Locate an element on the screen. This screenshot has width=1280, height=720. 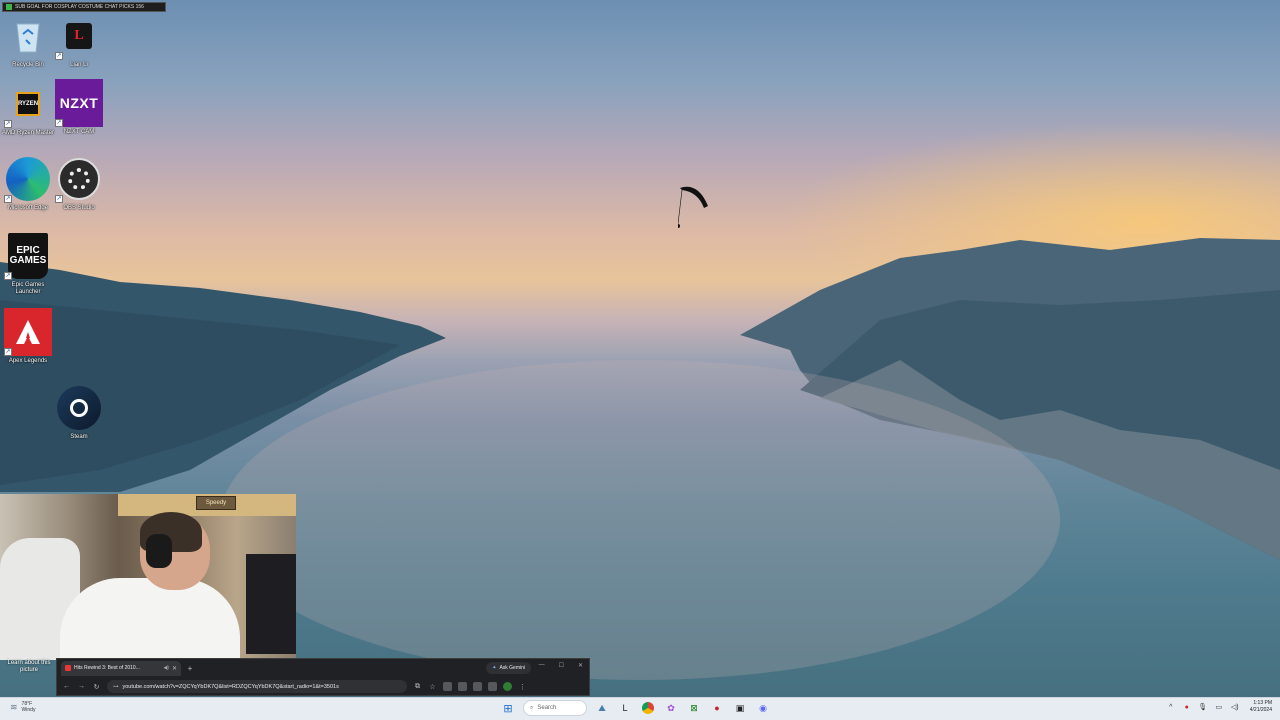
desktop-icon-ryzen-master: RYZEN ↗ AMD Ryzen Master is located at coordinates (28, 108).